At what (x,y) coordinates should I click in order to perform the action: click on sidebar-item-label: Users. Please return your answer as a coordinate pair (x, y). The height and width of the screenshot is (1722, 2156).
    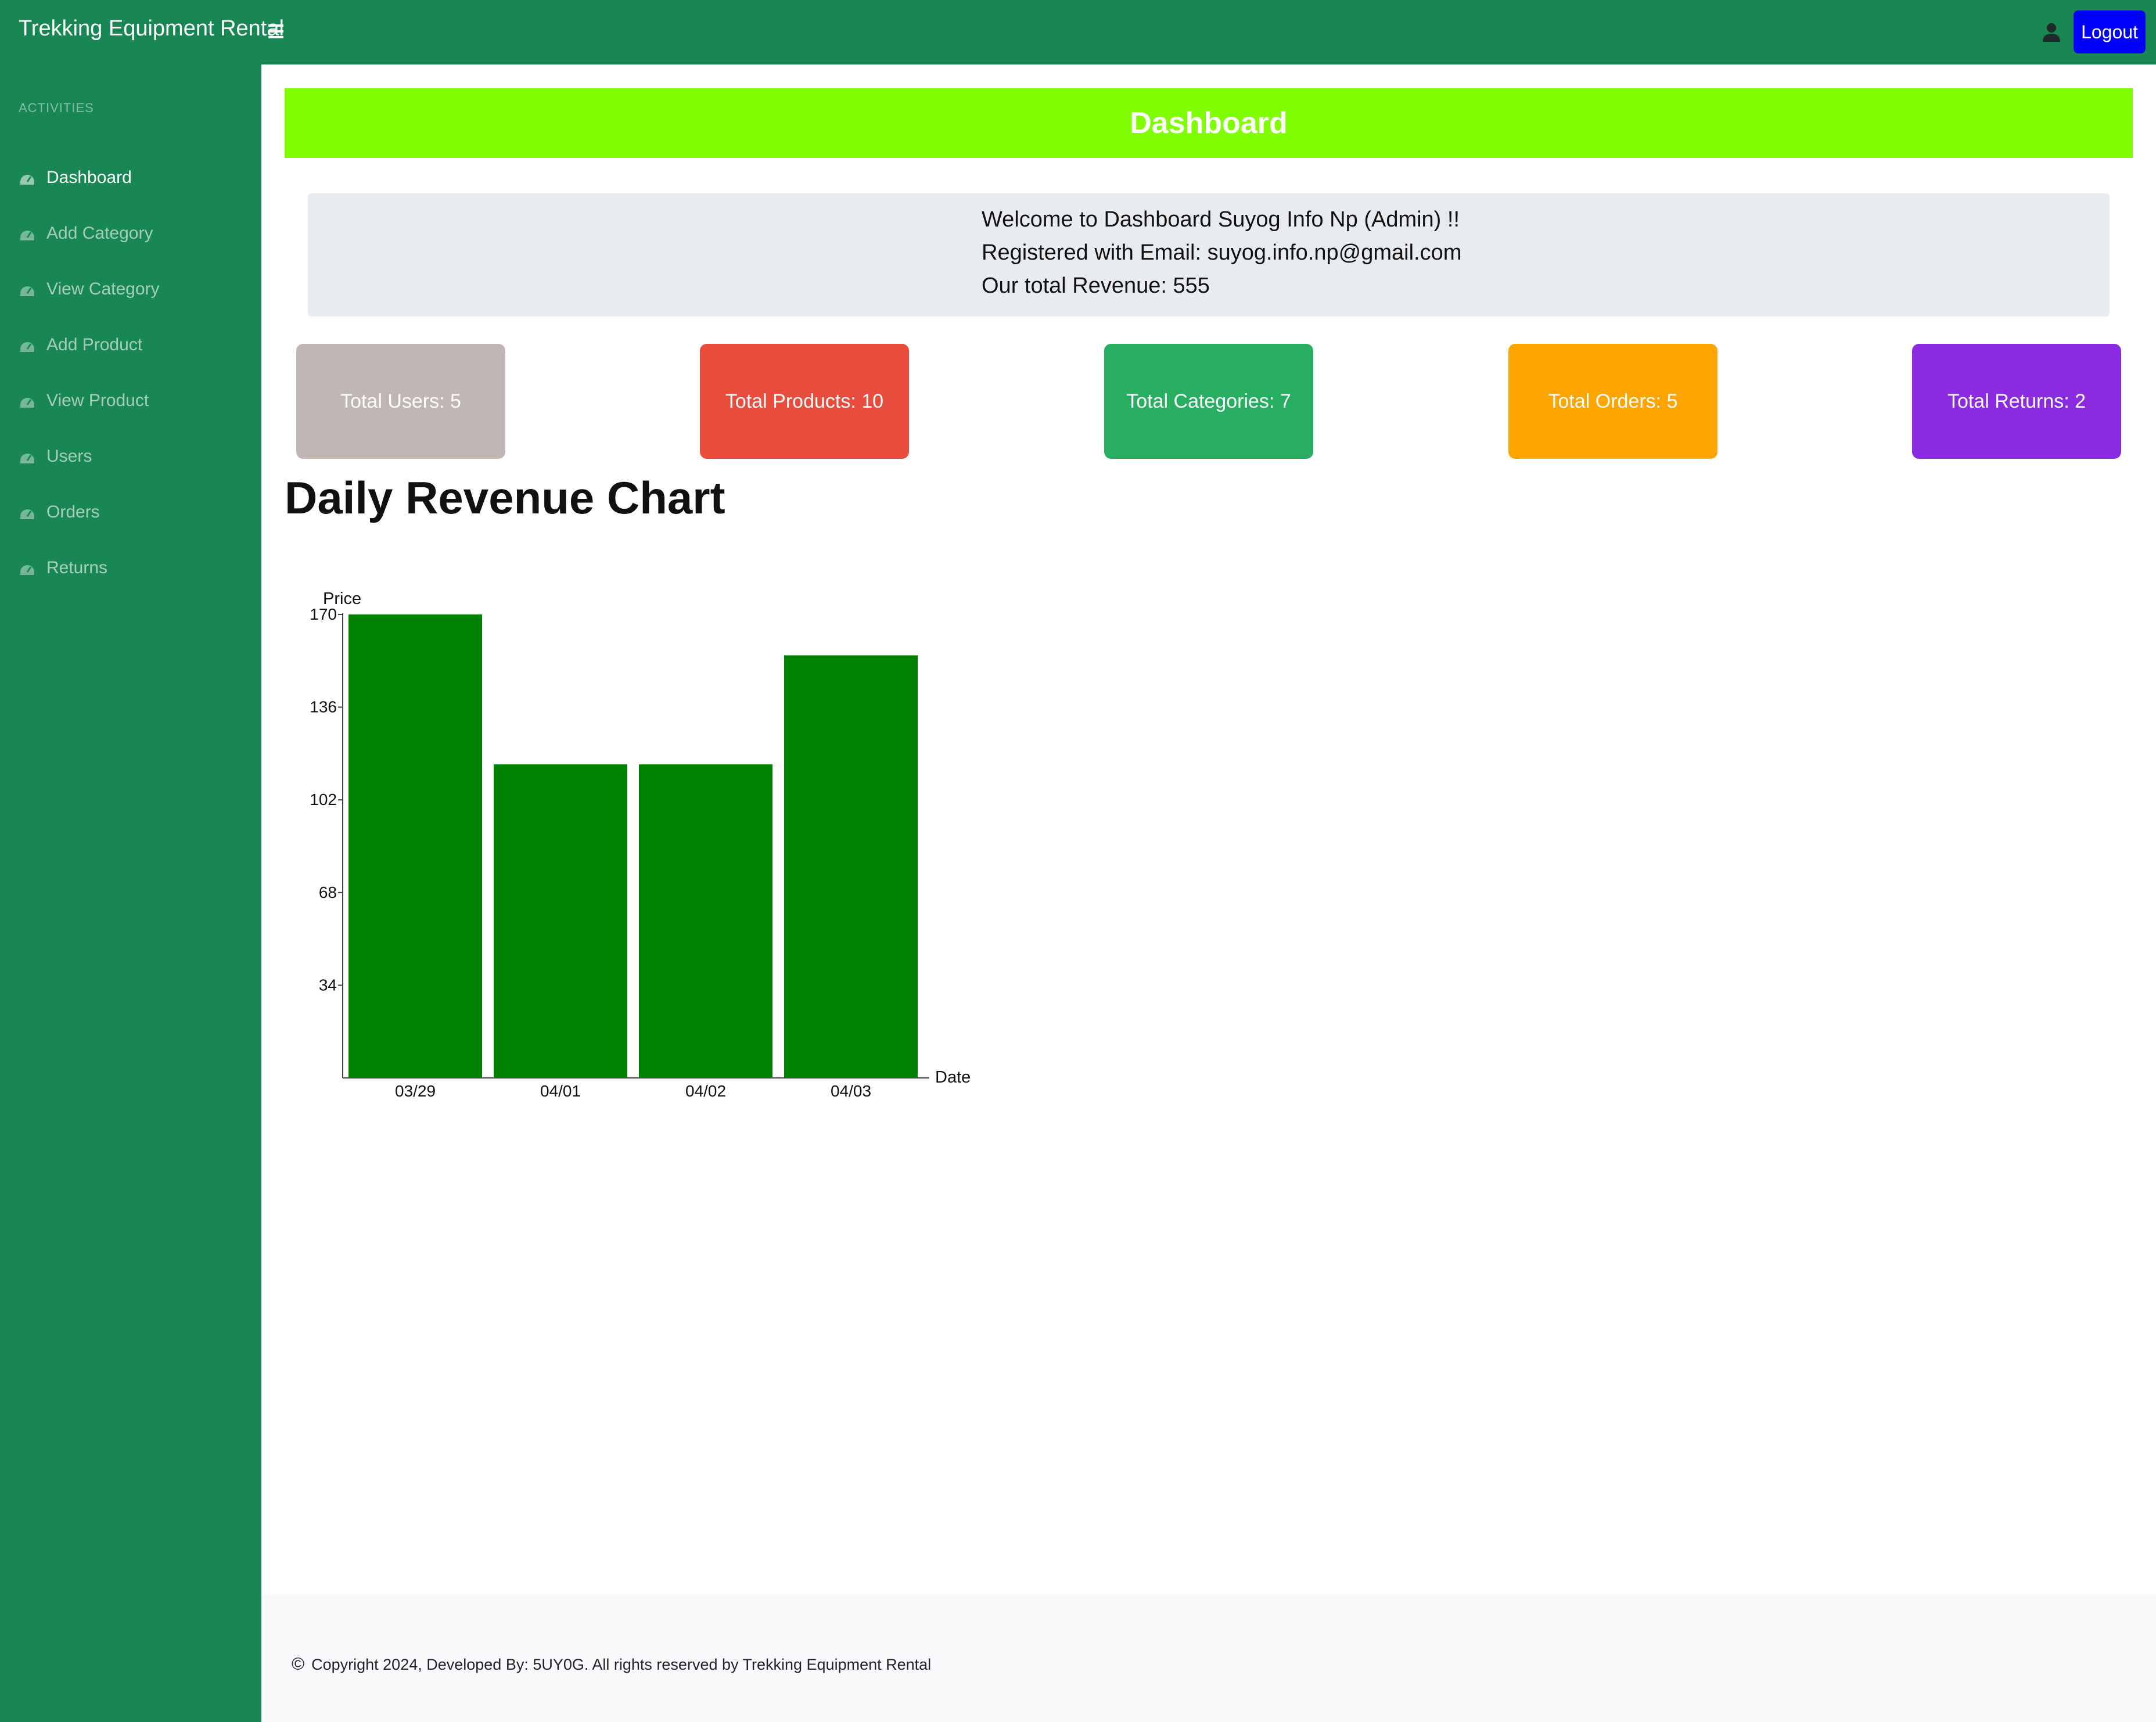
    Looking at the image, I should click on (69, 456).